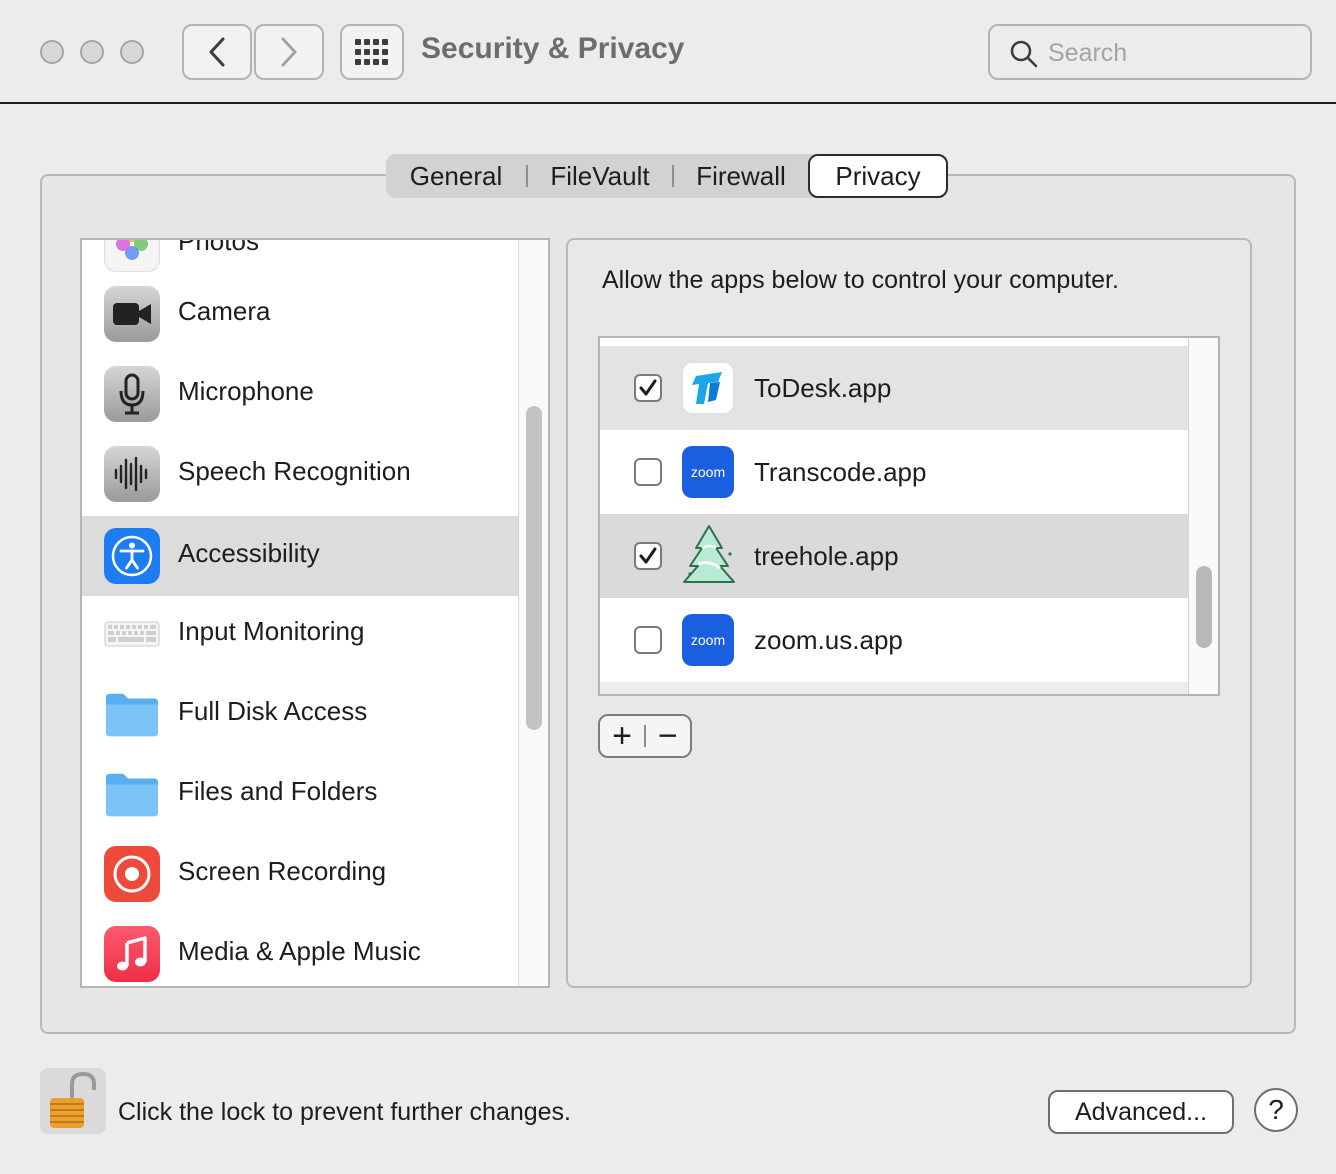 Image resolution: width=1336 pixels, height=1174 pixels. Describe the element at coordinates (132, 954) in the screenshot. I see `music-icon` at that location.